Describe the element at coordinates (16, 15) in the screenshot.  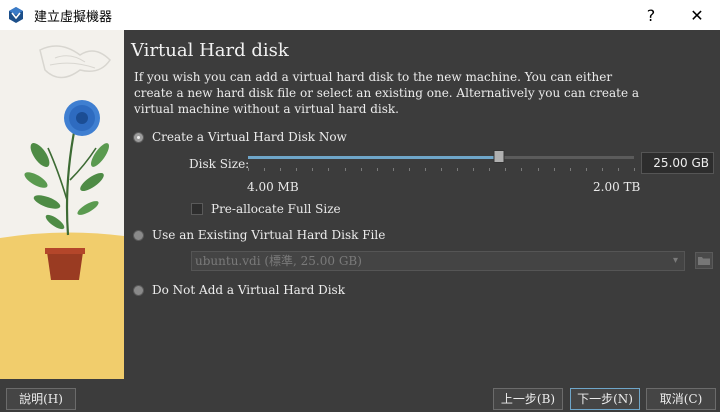
I see `virtualbox-icon` at that location.